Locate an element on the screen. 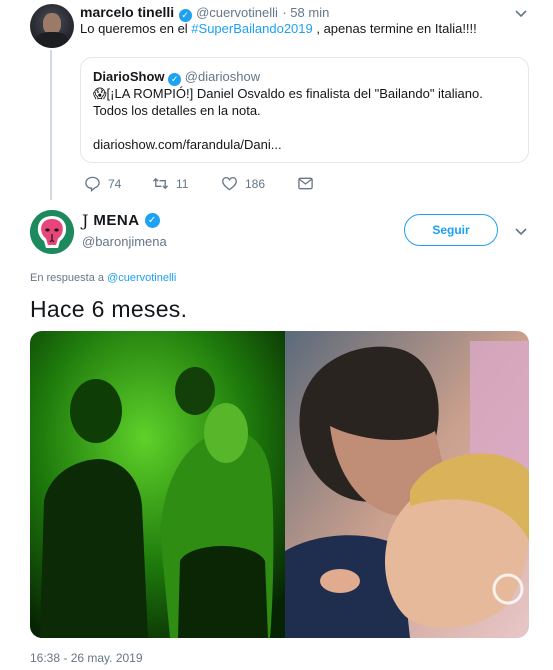 The width and height of the screenshot is (553, 670). reply-count: 74 is located at coordinates (115, 183).